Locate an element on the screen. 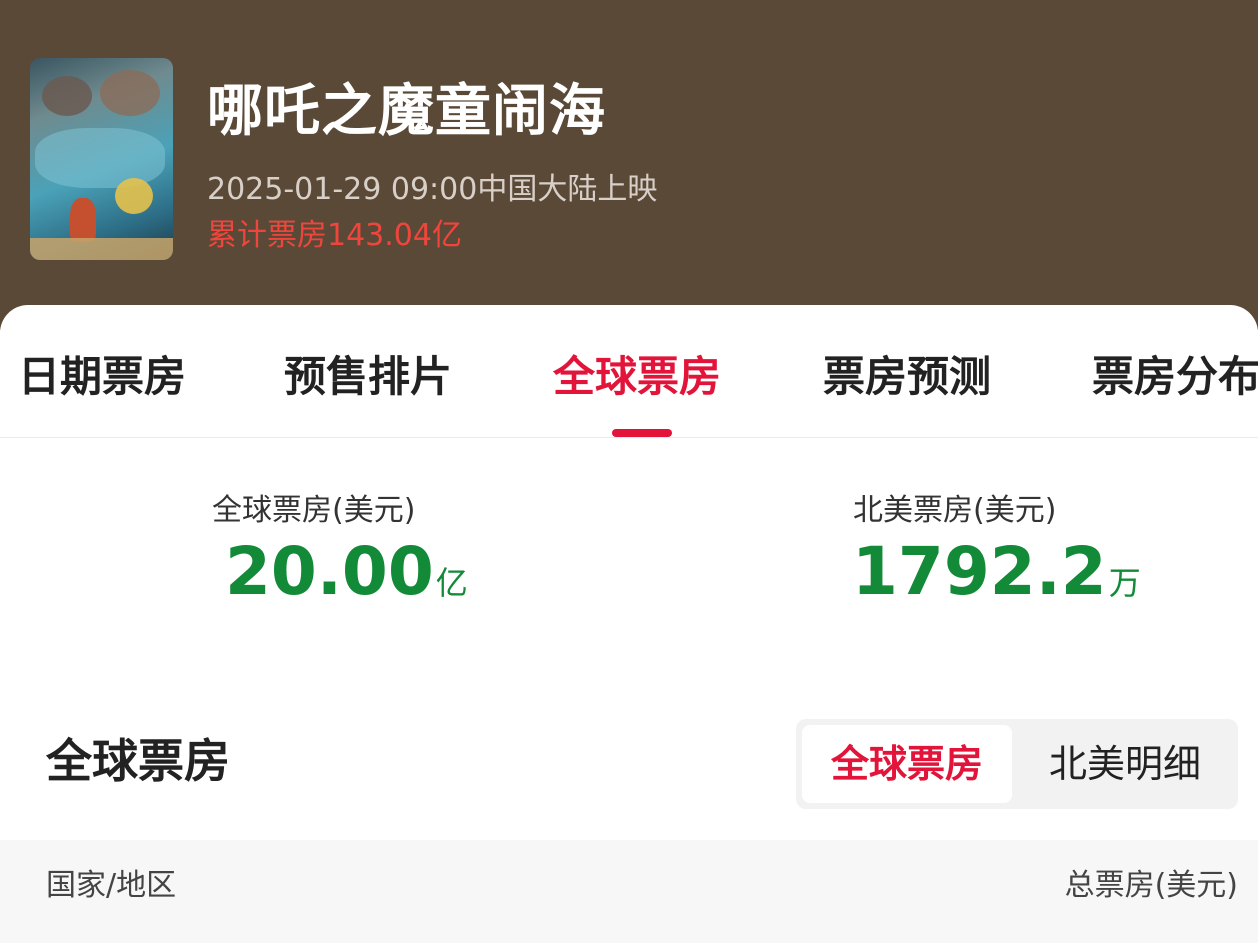  poster-hero is located at coordinates (83, 220).